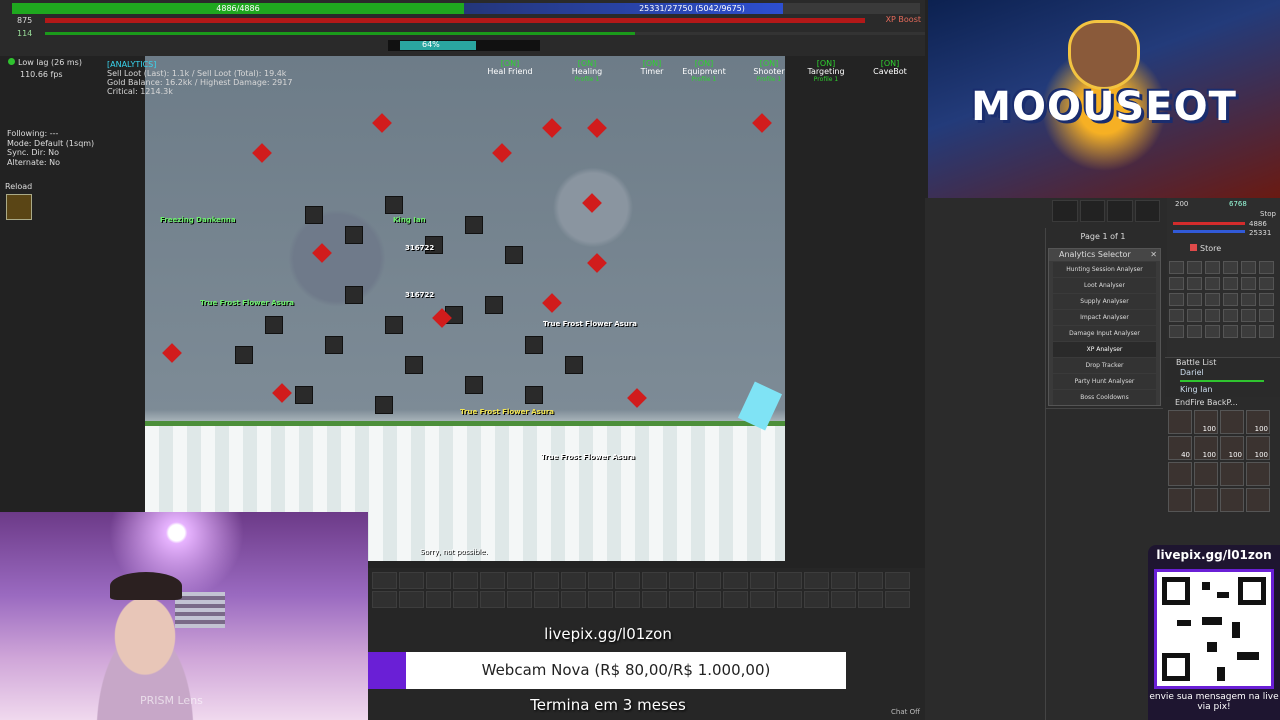 This screenshot has width=1280, height=720. What do you see at coordinates (890, 68) in the screenshot?
I see `module-cavebot: [ON] CaveBot` at bounding box center [890, 68].